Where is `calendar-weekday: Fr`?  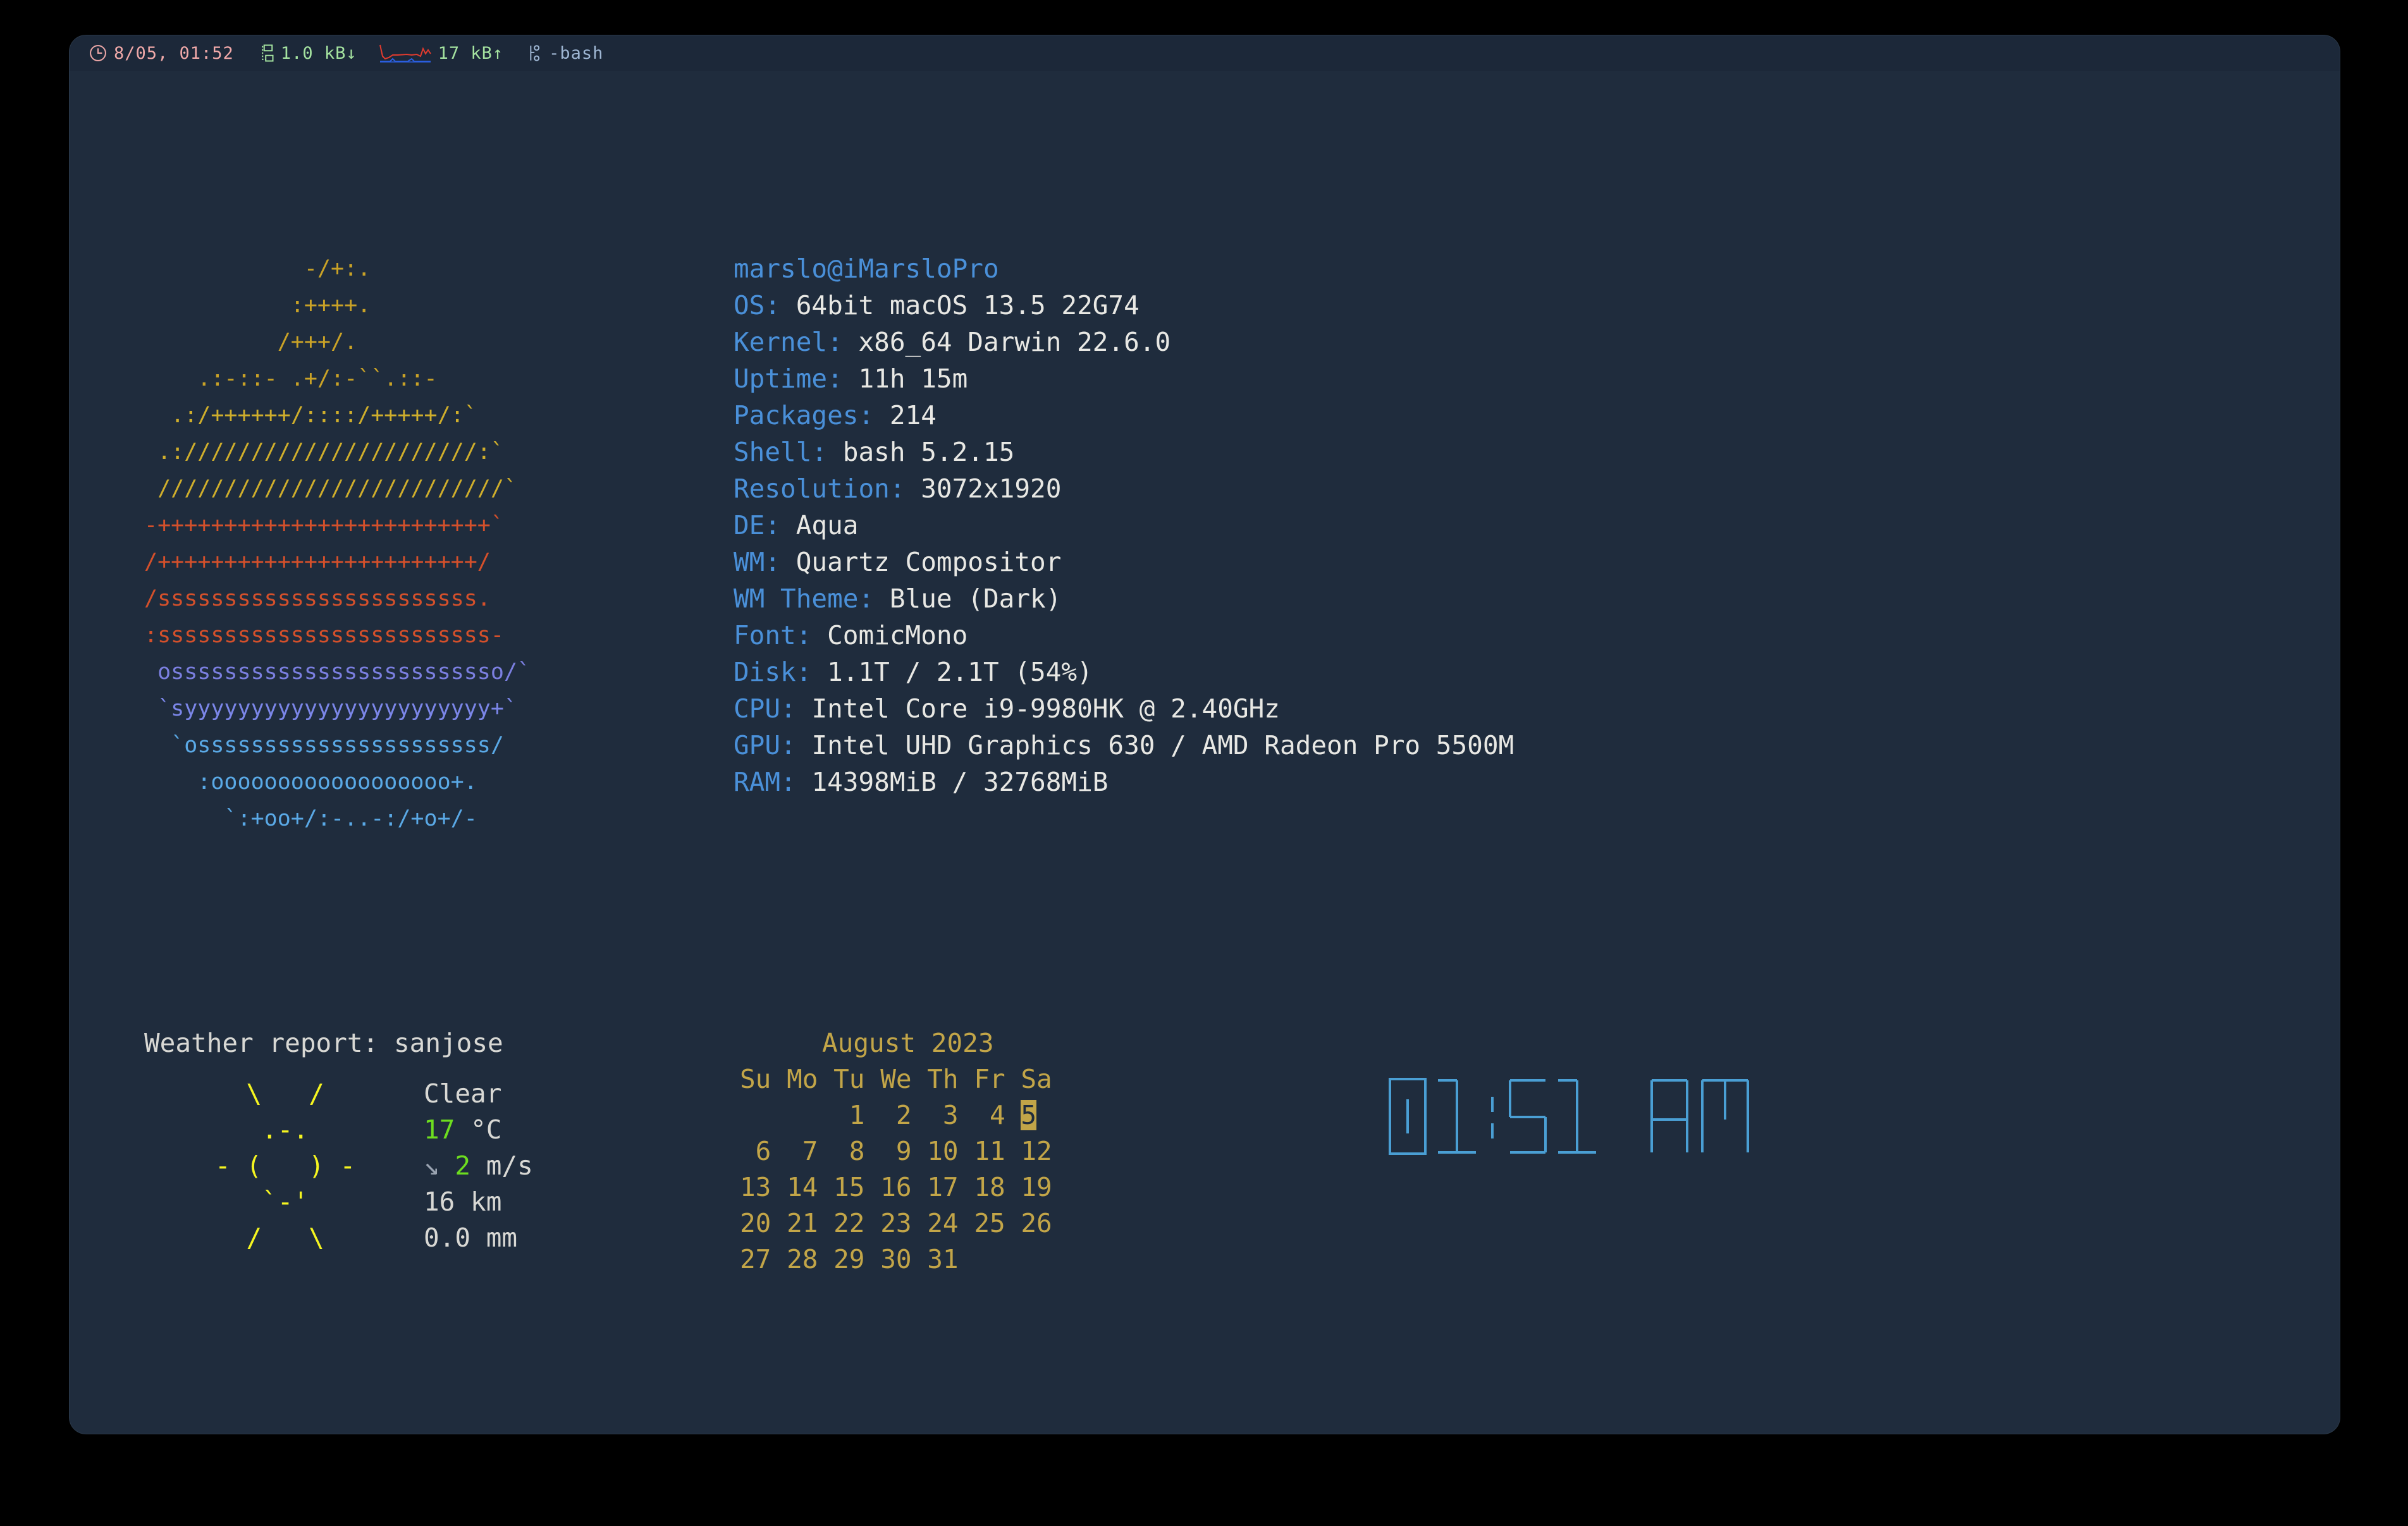 calendar-weekday: Fr is located at coordinates (989, 1079).